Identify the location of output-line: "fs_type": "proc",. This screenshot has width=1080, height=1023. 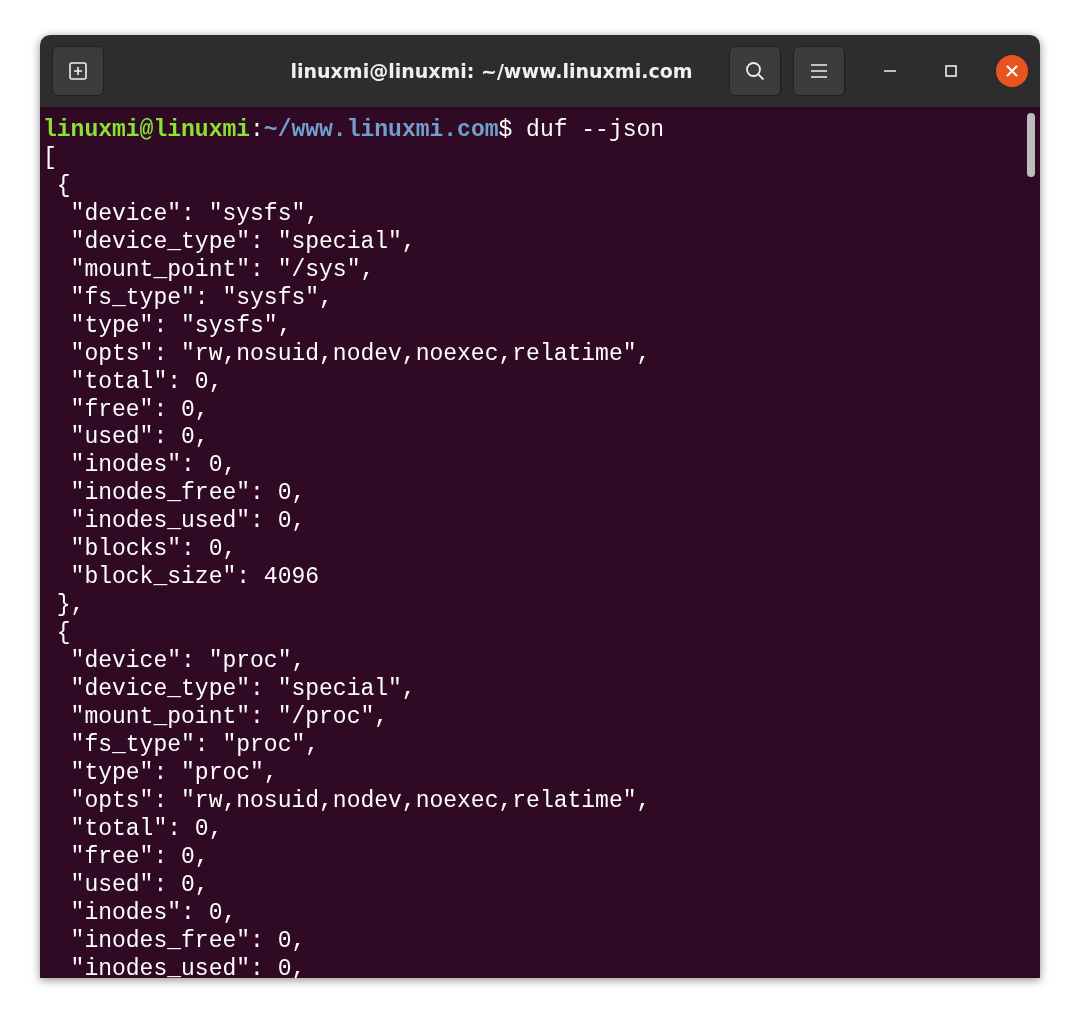
(194, 745).